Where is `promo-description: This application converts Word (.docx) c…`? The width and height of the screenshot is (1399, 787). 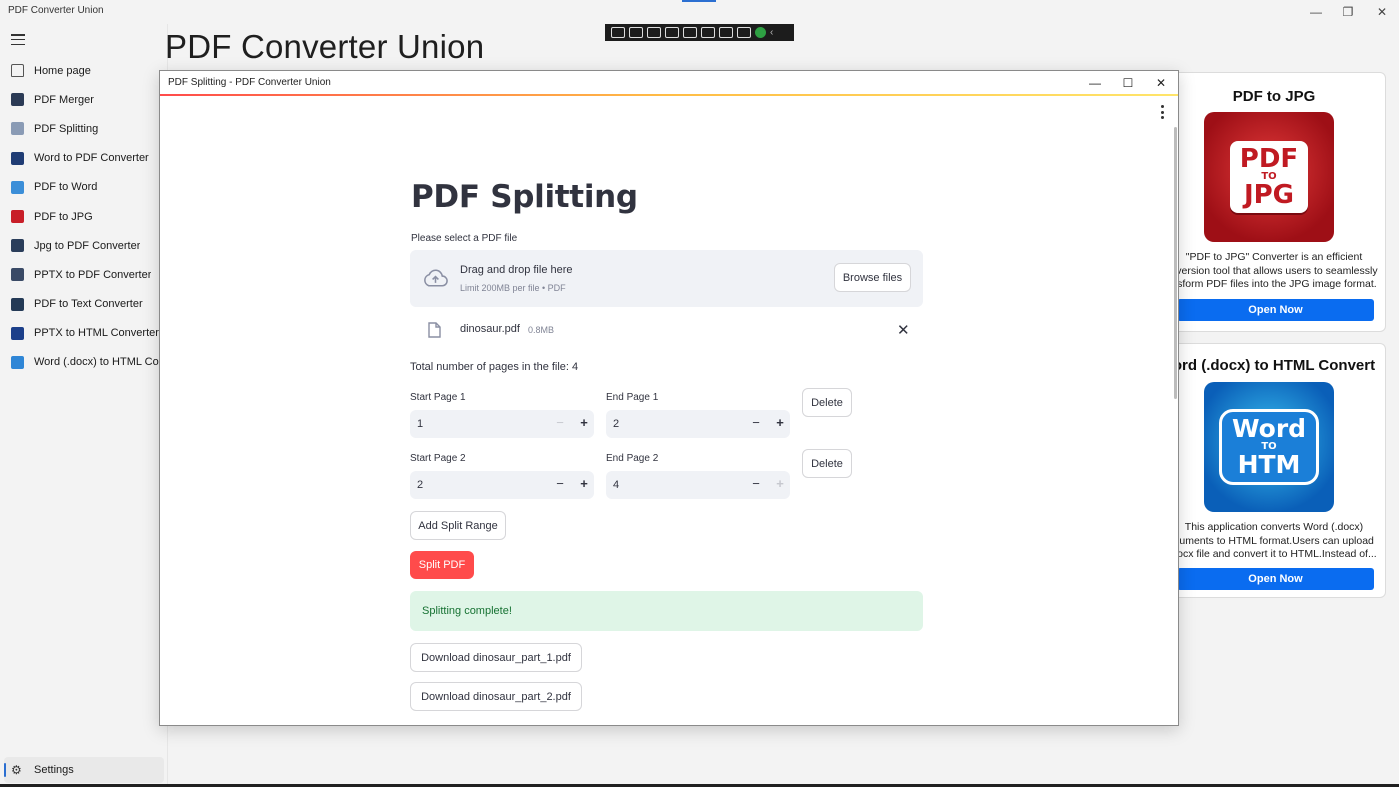
promo-description: This application converts Word (.docx) c… is located at coordinates (1273, 541).